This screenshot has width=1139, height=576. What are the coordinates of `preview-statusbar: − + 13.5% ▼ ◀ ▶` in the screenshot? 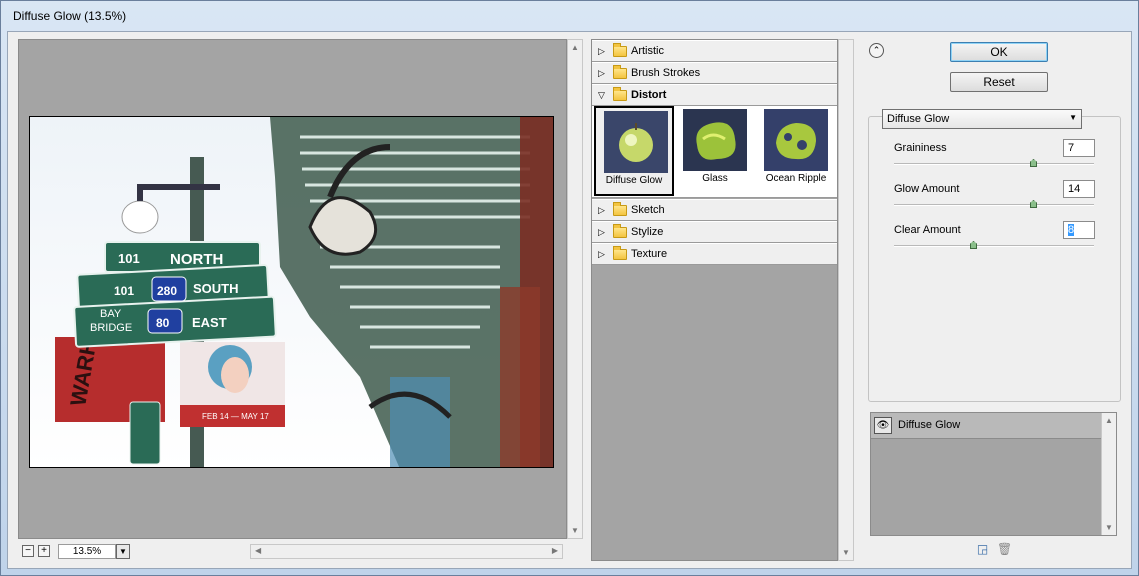 It's located at (300, 551).